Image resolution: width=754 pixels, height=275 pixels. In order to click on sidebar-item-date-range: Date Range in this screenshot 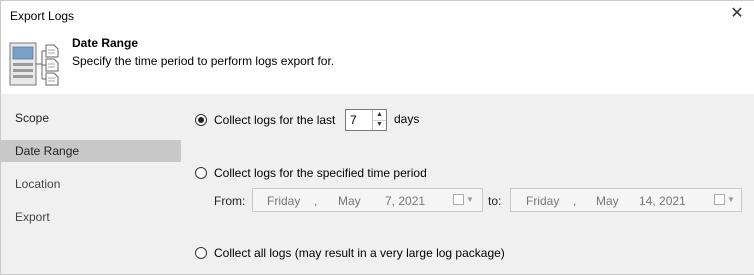, I will do `click(91, 151)`.